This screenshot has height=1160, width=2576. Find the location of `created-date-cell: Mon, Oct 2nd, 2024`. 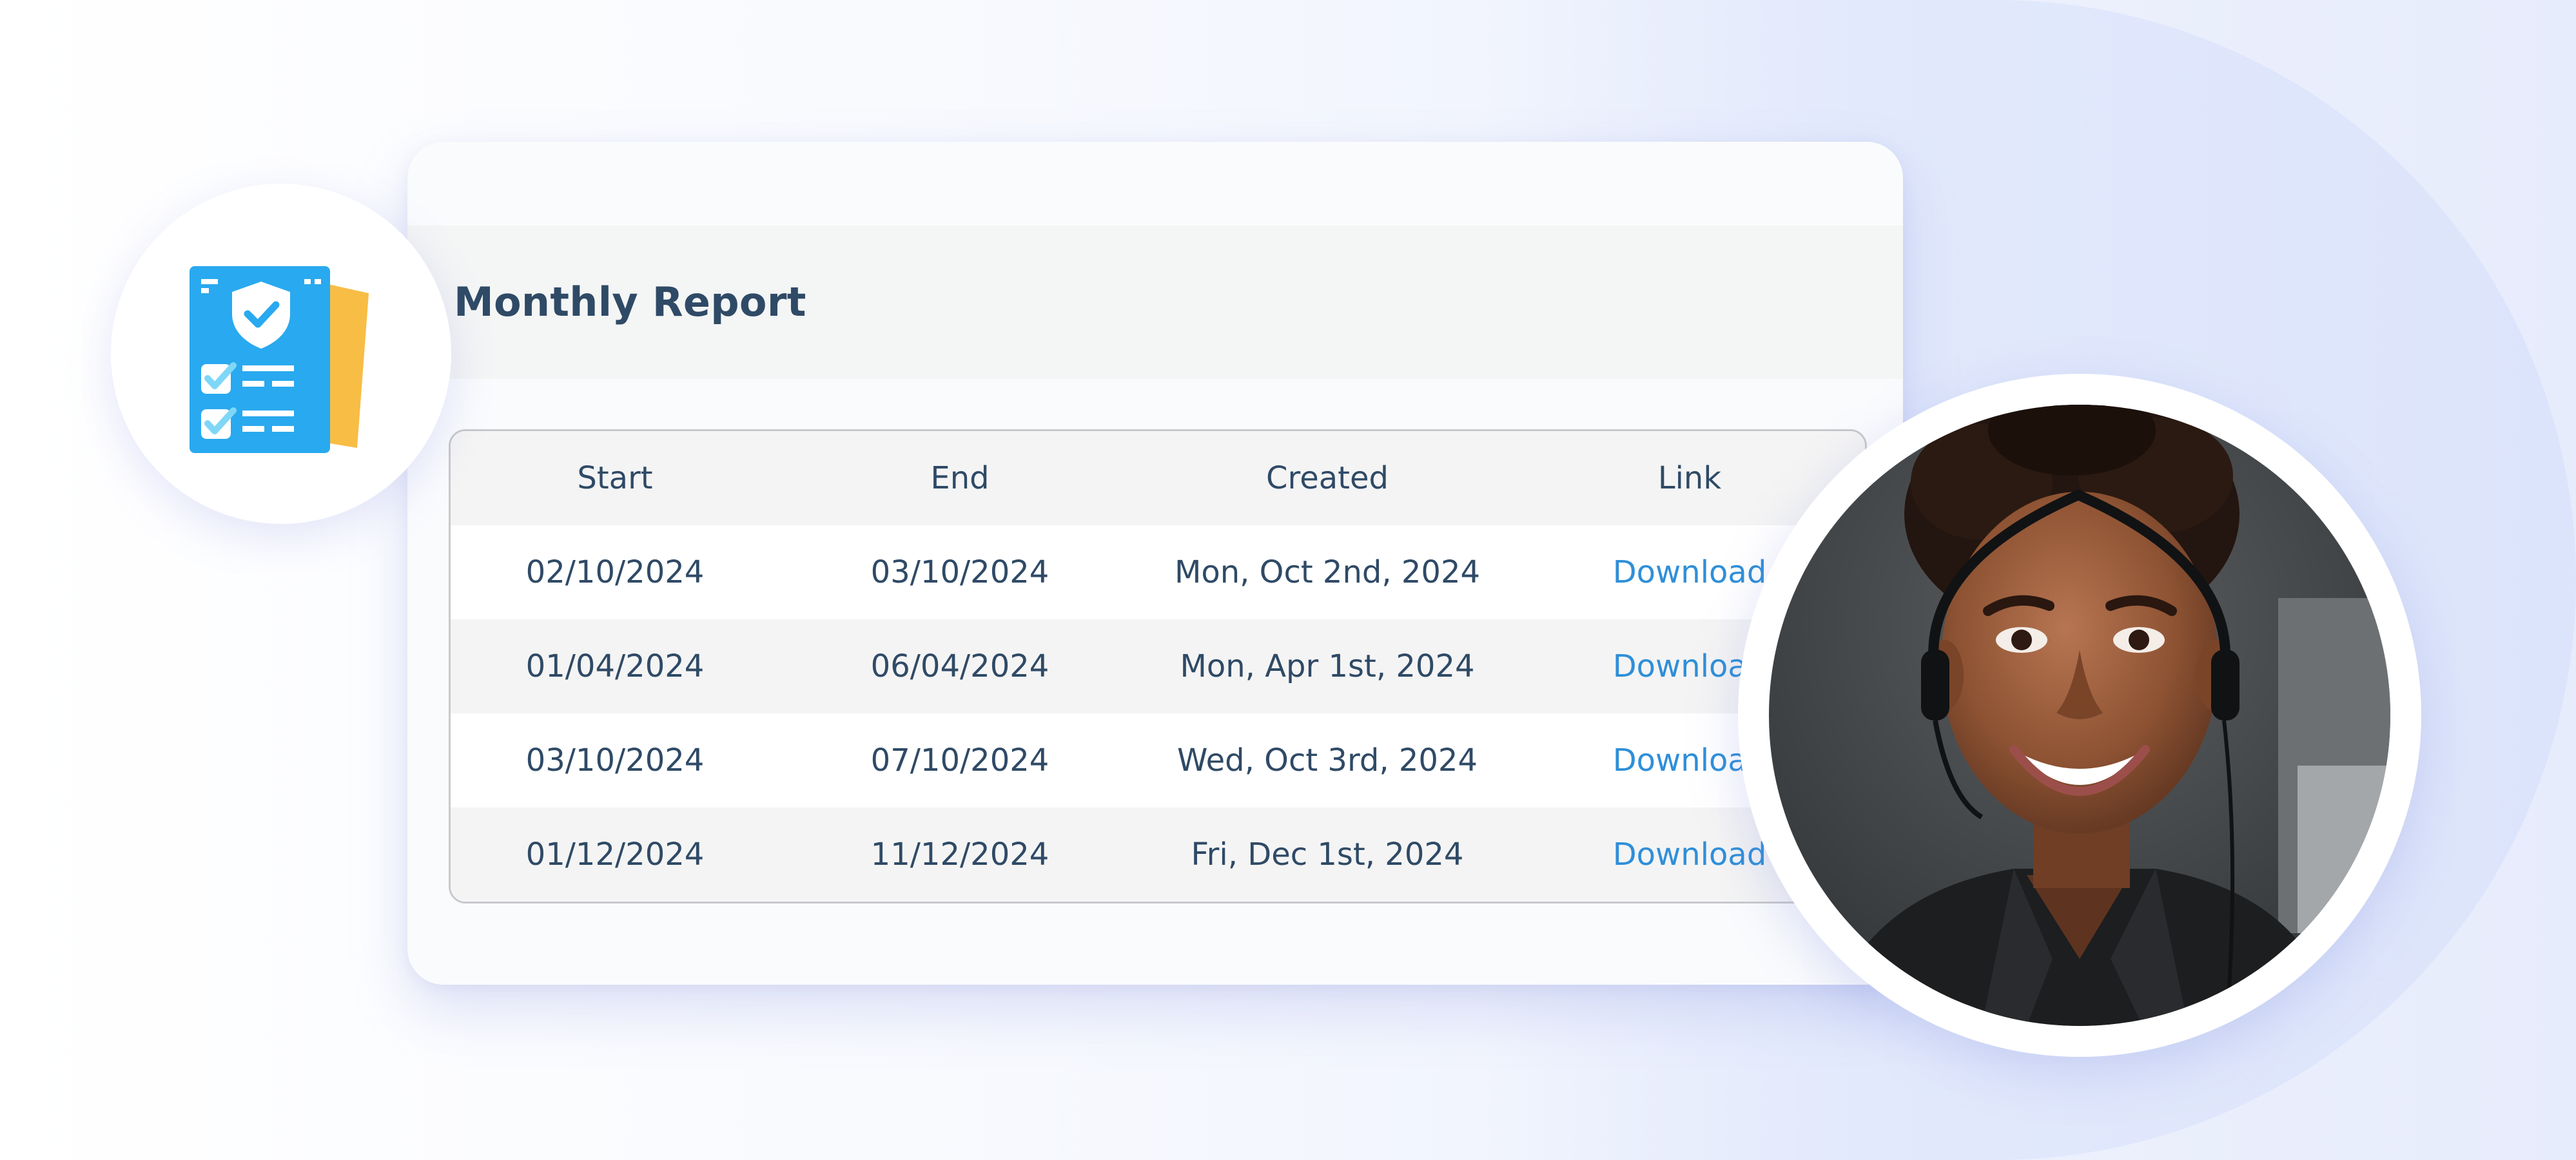

created-date-cell: Mon, Oct 2nd, 2024 is located at coordinates (1327, 572).